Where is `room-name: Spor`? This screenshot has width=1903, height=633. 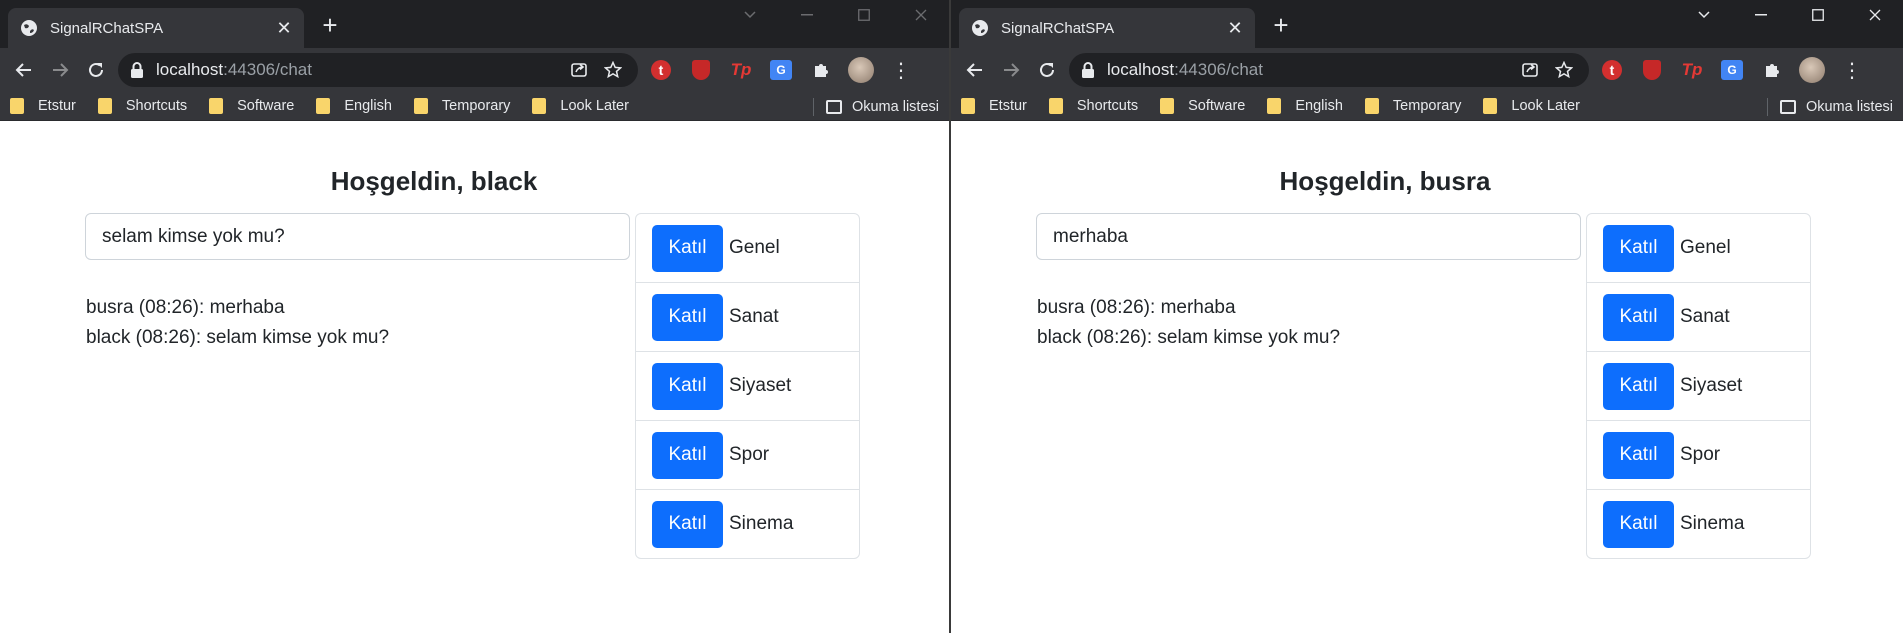
room-name: Spor is located at coordinates (1700, 454).